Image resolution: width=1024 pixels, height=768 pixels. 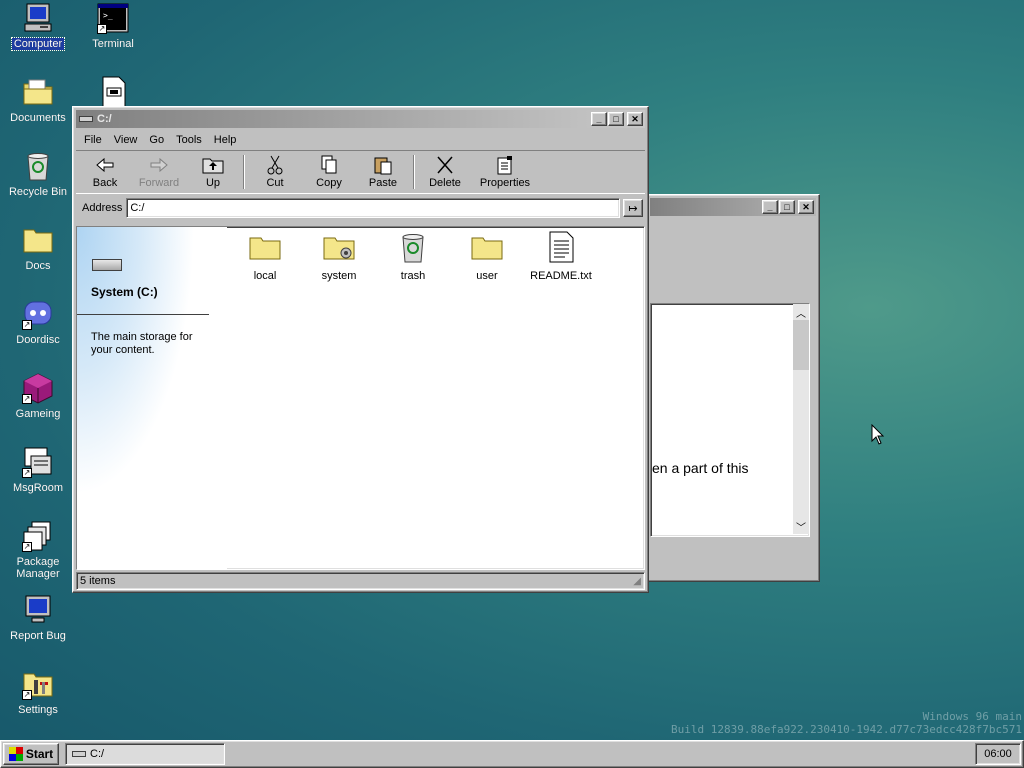 I want to click on forward-button: Forward, so click(x=159, y=172).